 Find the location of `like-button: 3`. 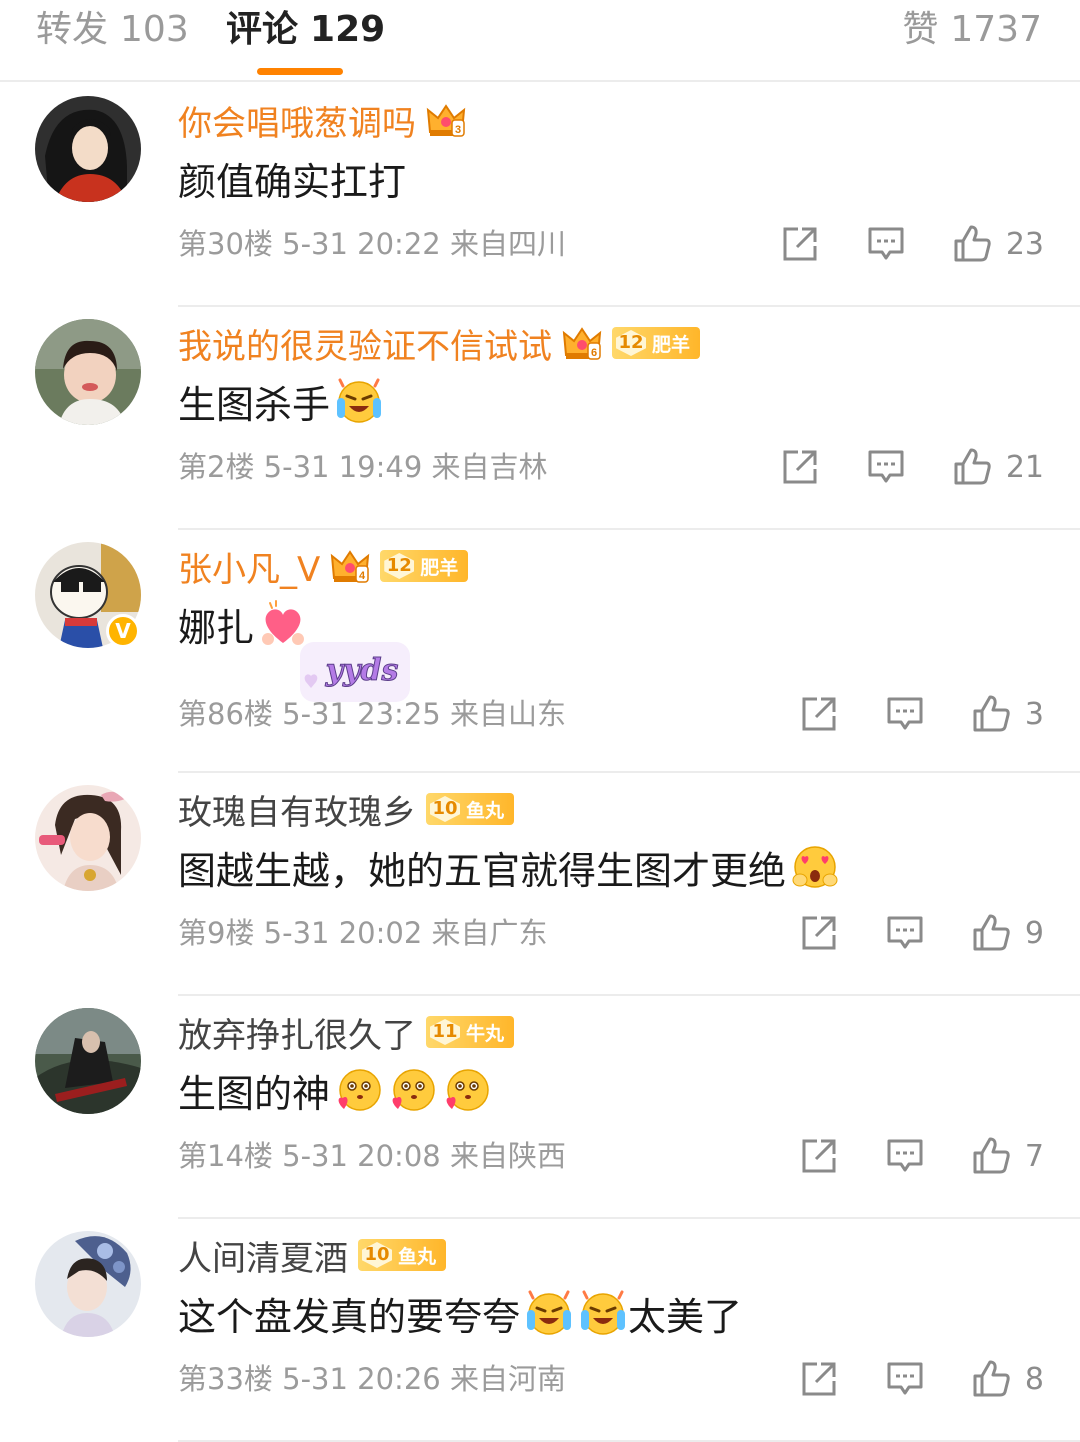

like-button: 3 is located at coordinates (1007, 714).